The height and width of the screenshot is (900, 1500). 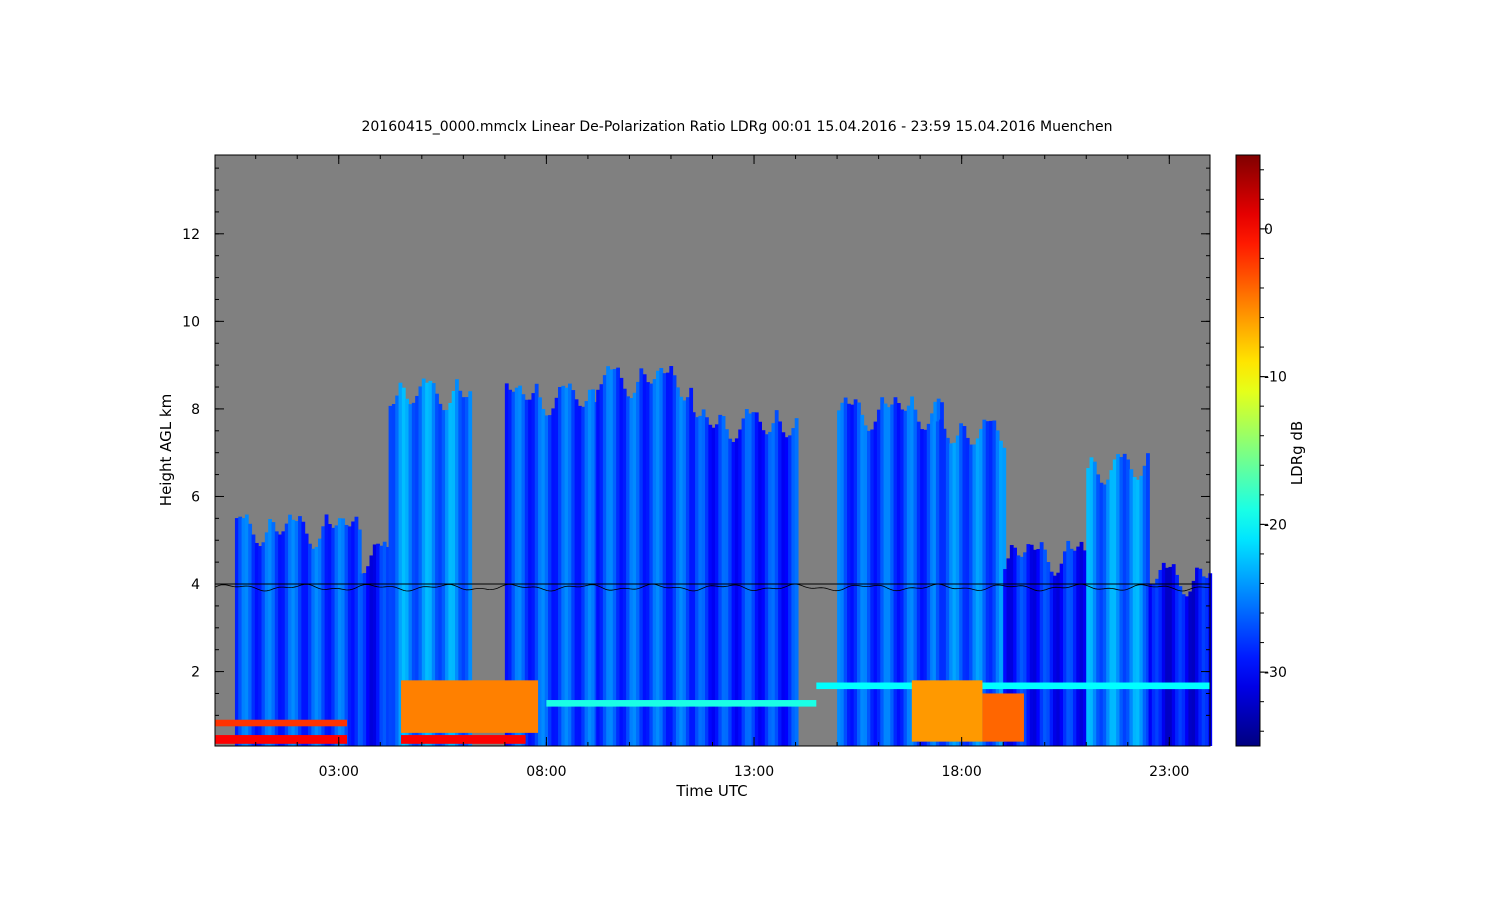 What do you see at coordinates (1268, 230) in the screenshot?
I see `colorbar-tick-label: 0` at bounding box center [1268, 230].